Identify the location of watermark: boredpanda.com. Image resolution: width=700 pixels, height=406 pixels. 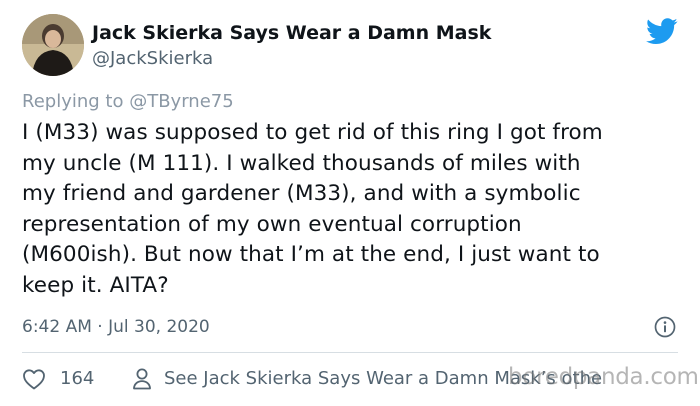
(603, 377).